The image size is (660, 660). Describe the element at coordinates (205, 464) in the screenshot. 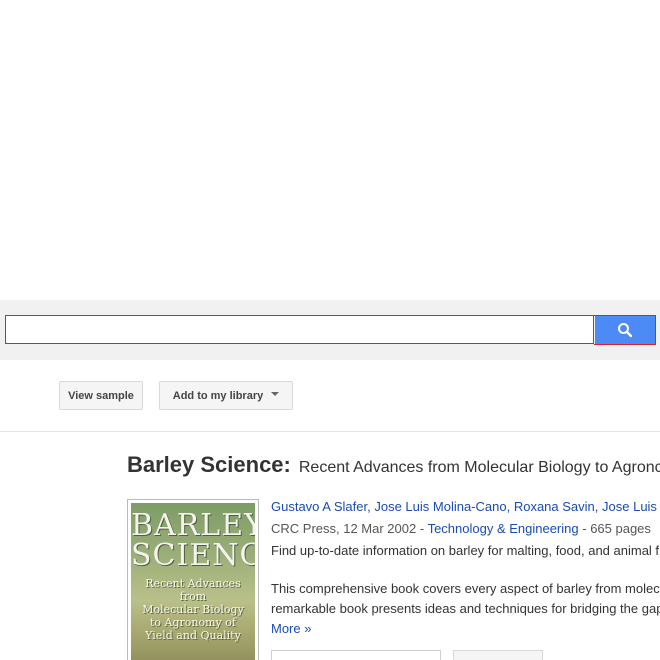

I see `book-title: Barley Science` at that location.